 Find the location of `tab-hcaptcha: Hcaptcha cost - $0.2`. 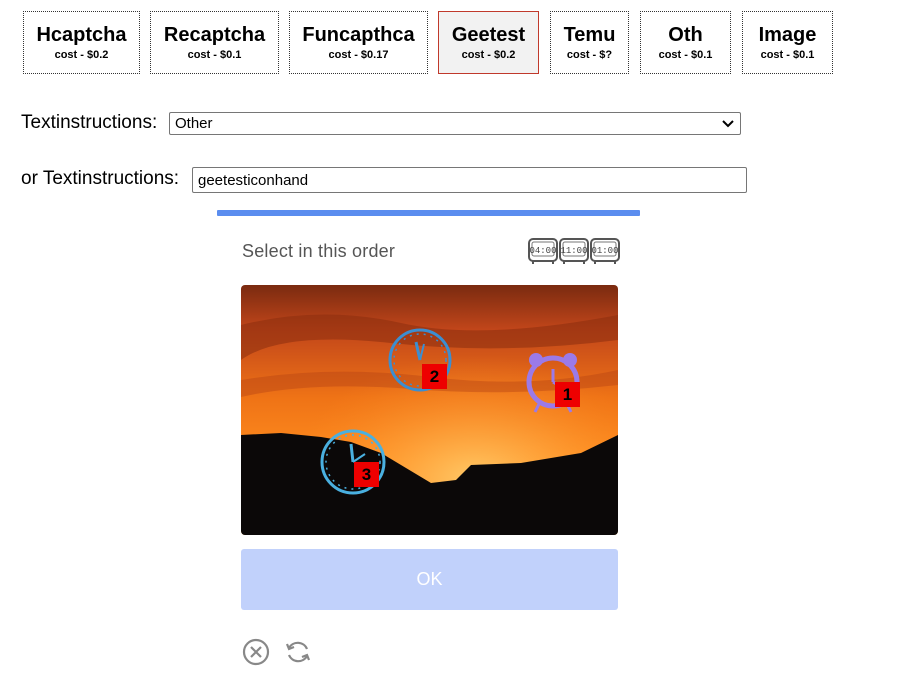

tab-hcaptcha: Hcaptcha cost - $0.2 is located at coordinates (81, 42).